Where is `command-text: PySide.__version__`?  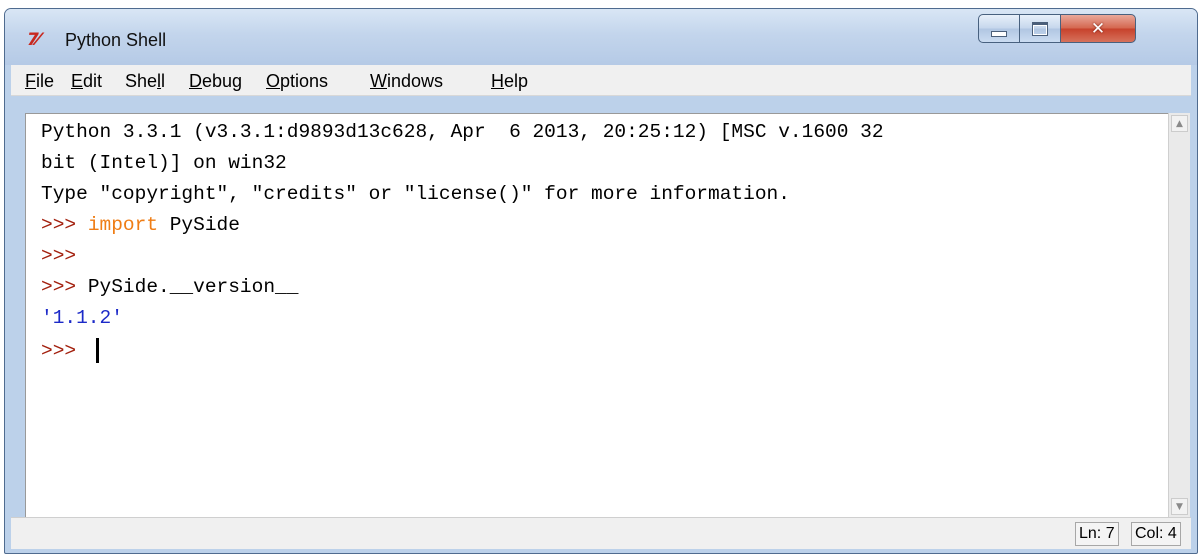
command-text: PySide.__version__ is located at coordinates (193, 287).